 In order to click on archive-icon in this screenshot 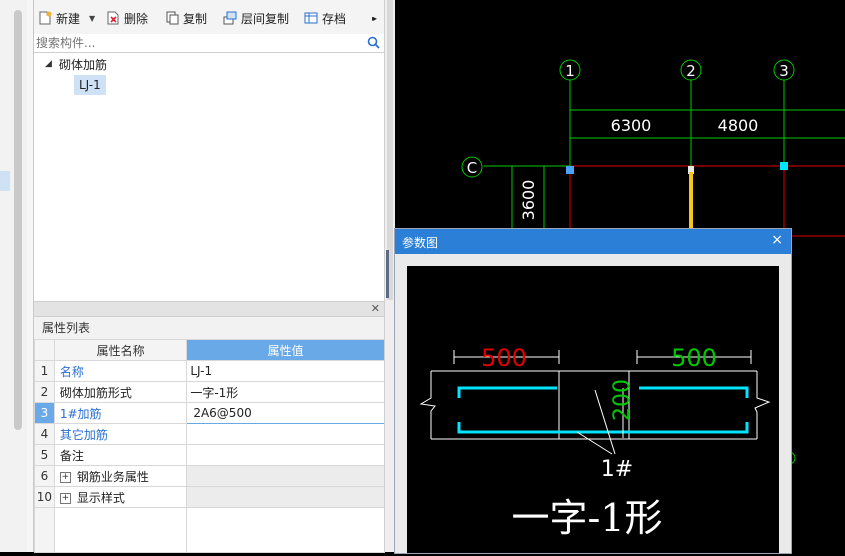, I will do `click(311, 18)`.